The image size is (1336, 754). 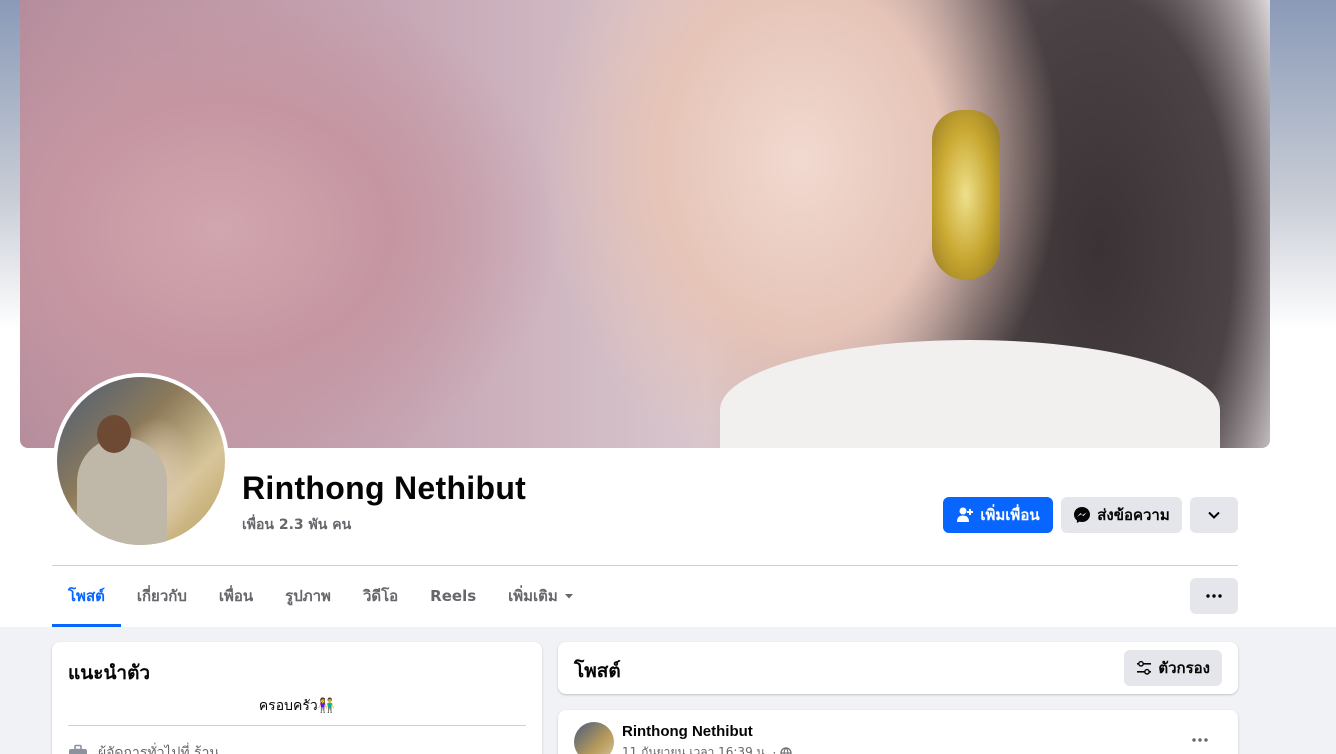 I want to click on message-label: ส่งข้อความ, so click(x=1133, y=515).